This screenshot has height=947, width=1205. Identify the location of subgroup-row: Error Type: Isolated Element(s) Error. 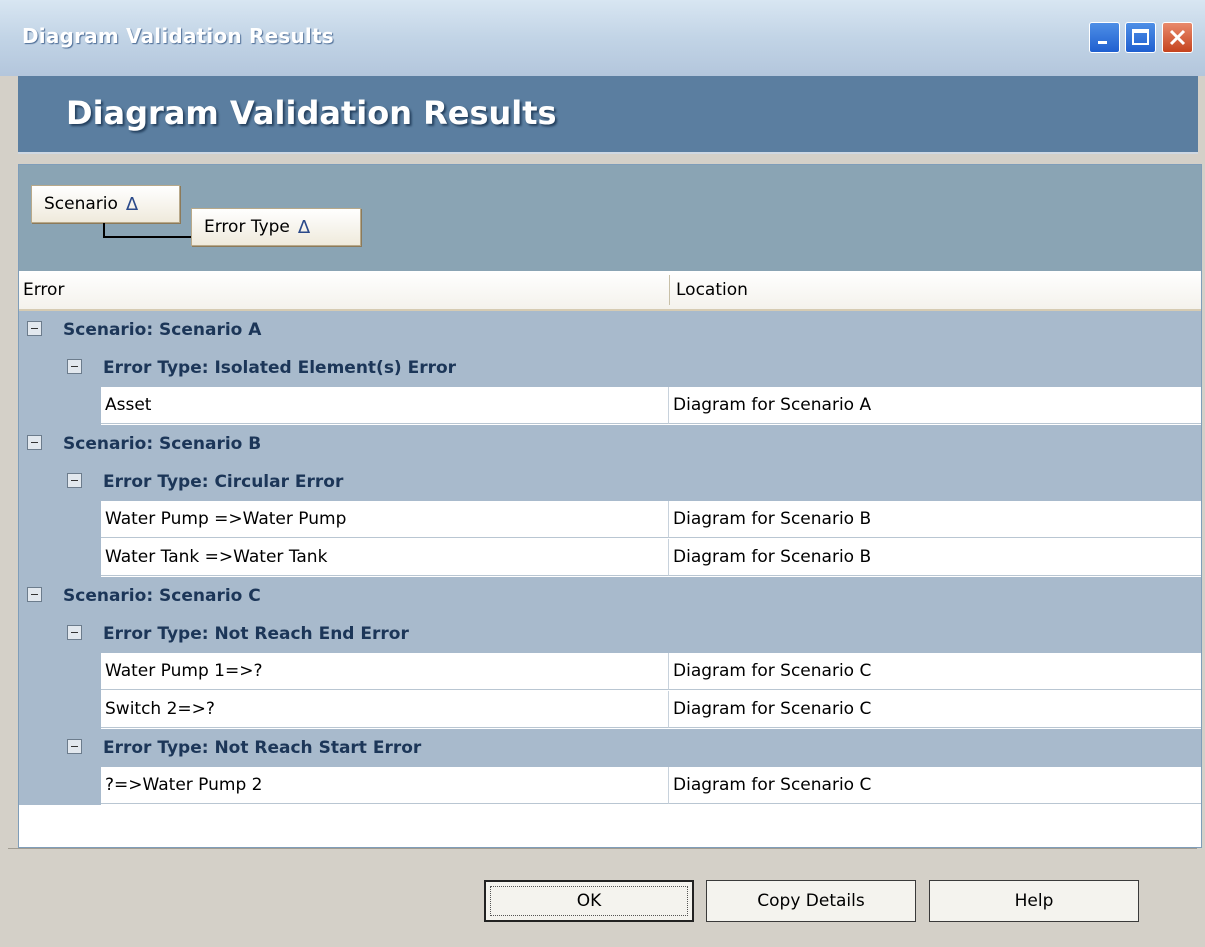
(610, 368).